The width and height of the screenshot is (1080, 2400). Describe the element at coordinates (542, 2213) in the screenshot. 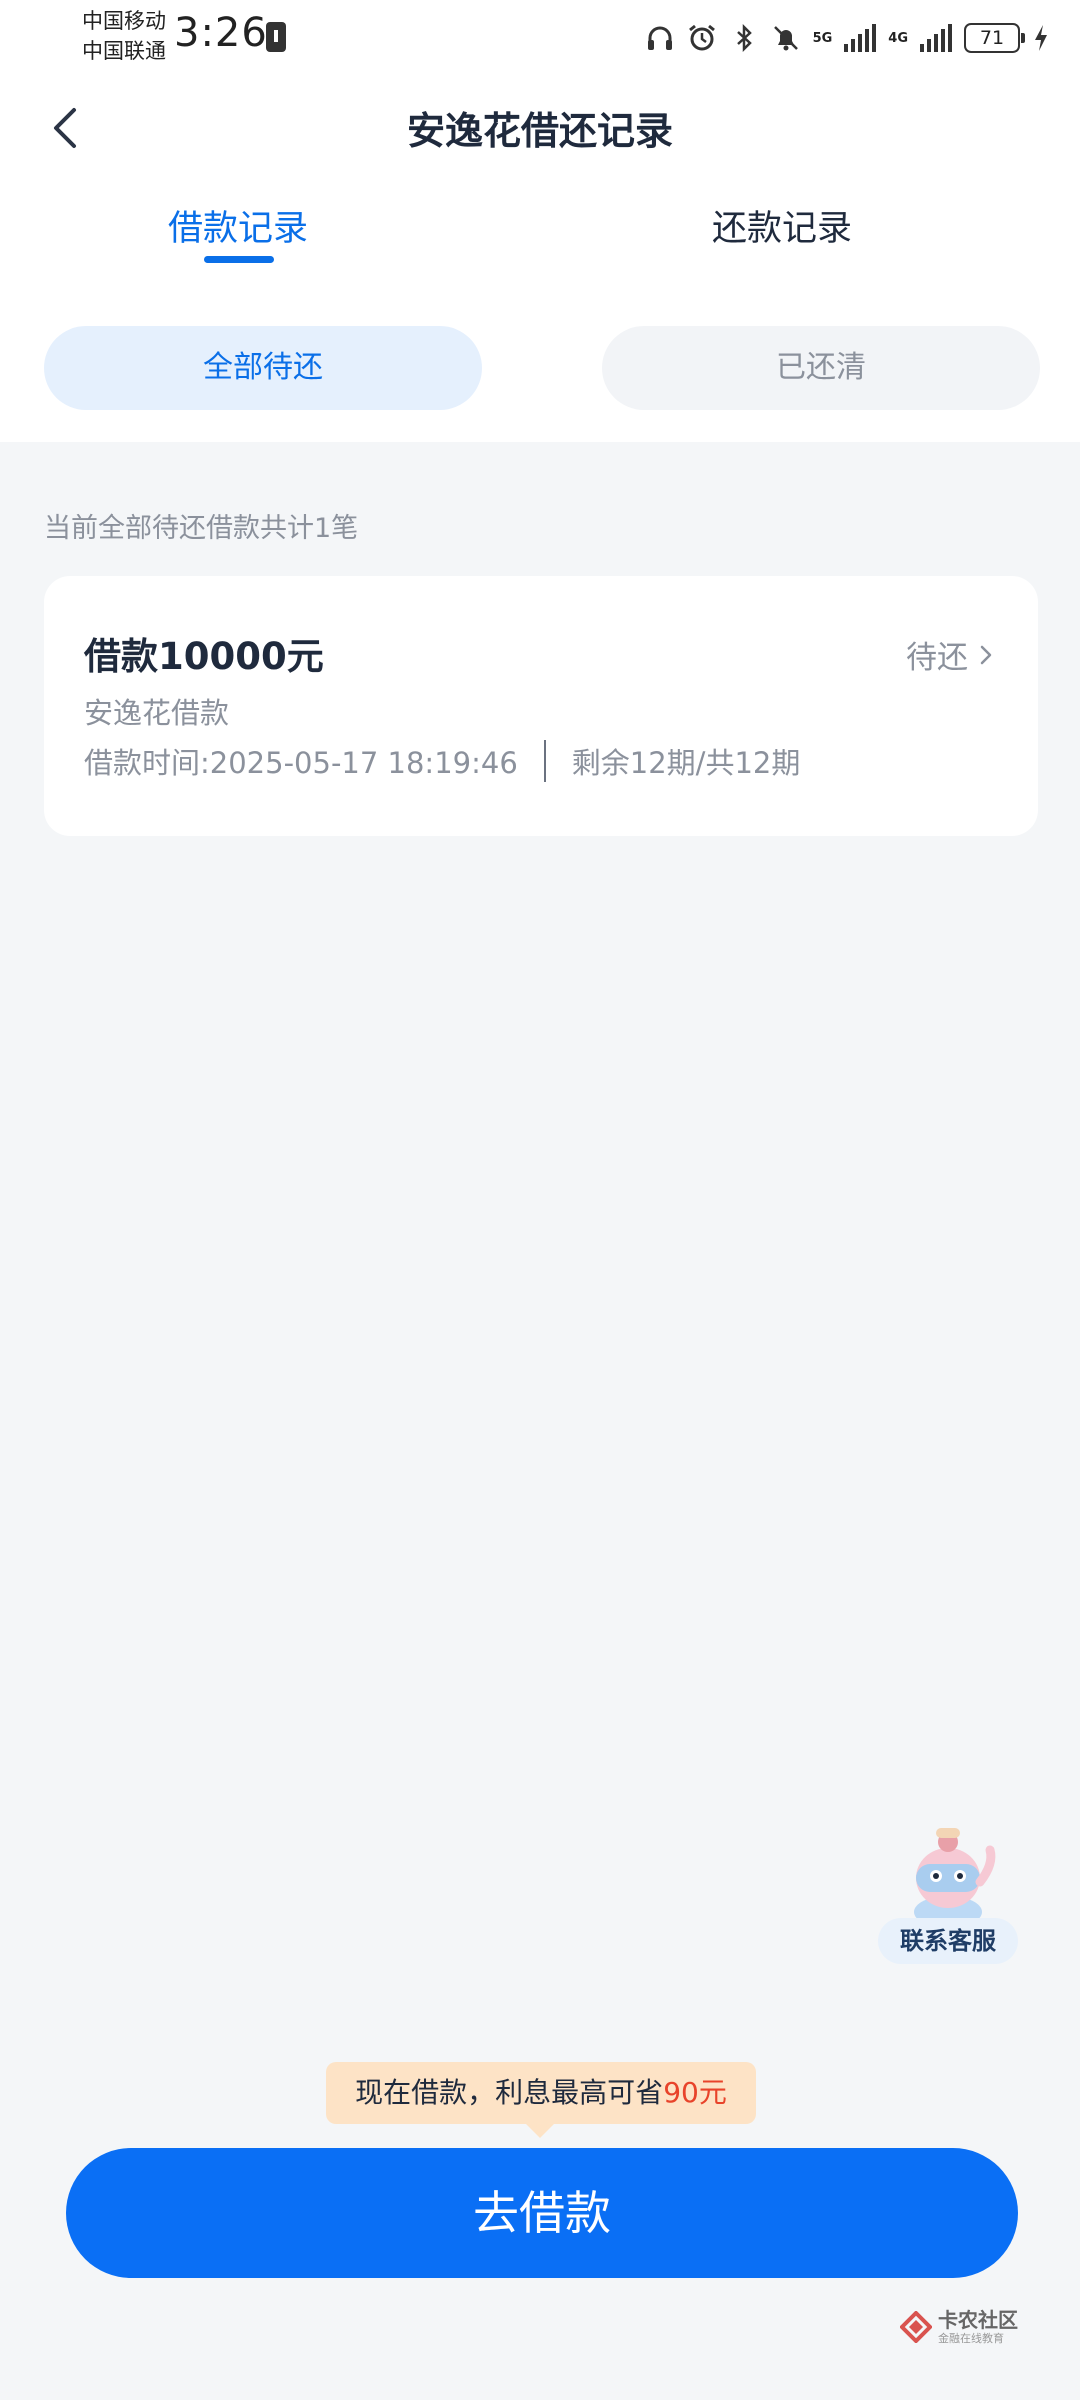

I see `borrow-now-button: 去借款` at that location.